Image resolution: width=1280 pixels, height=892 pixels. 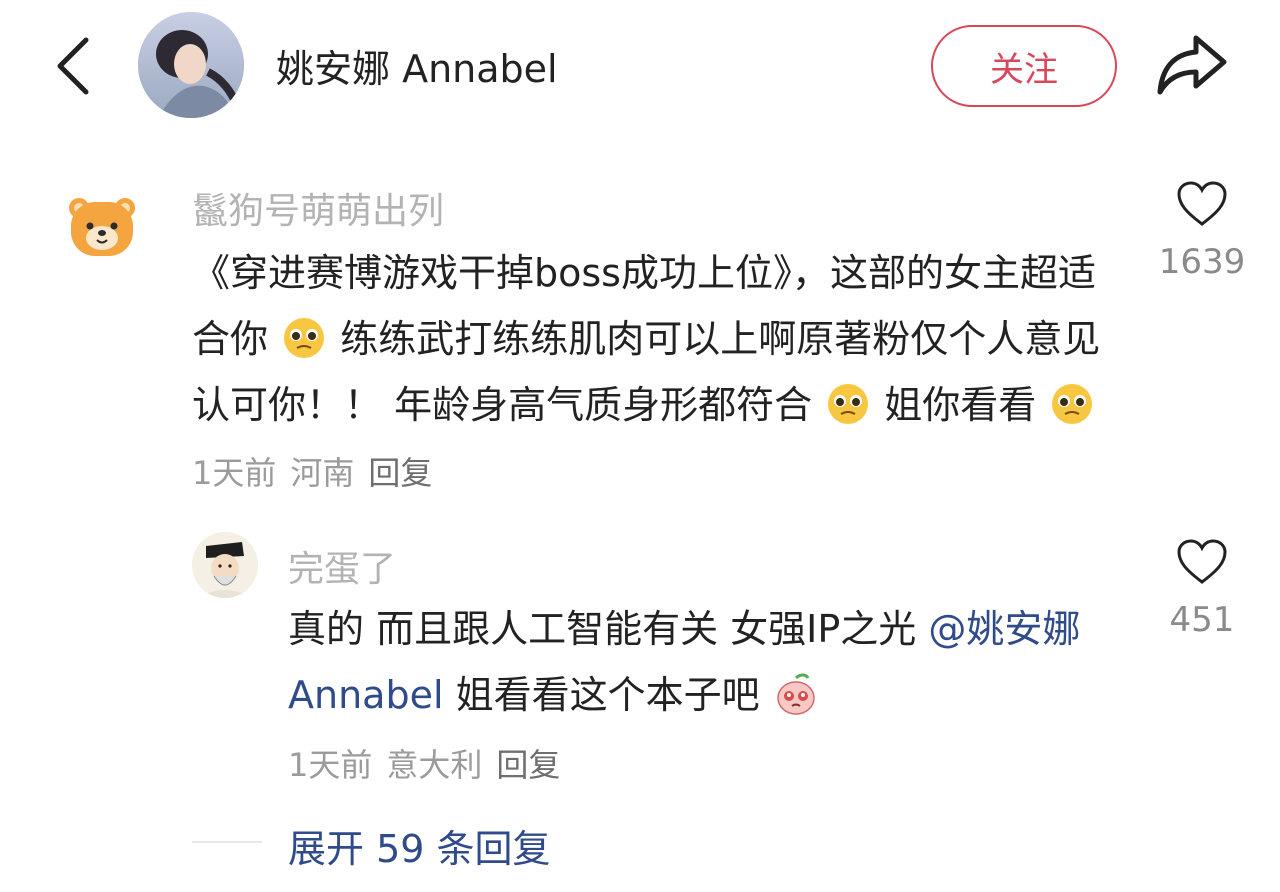 What do you see at coordinates (330, 765) in the screenshot?
I see `reply-time: 1天前` at bounding box center [330, 765].